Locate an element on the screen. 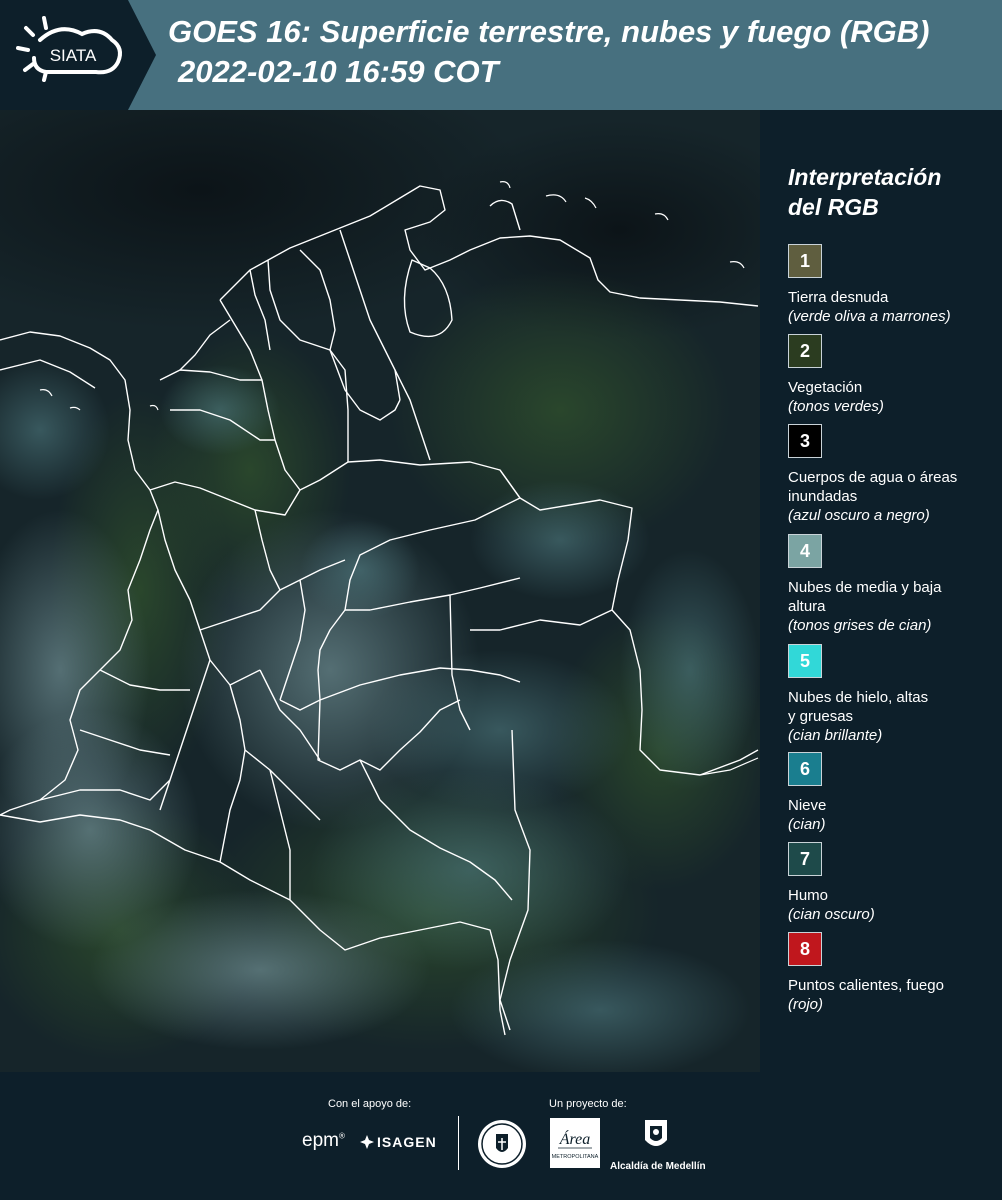  legend-description: (cian oscuro) is located at coordinates (831, 914).